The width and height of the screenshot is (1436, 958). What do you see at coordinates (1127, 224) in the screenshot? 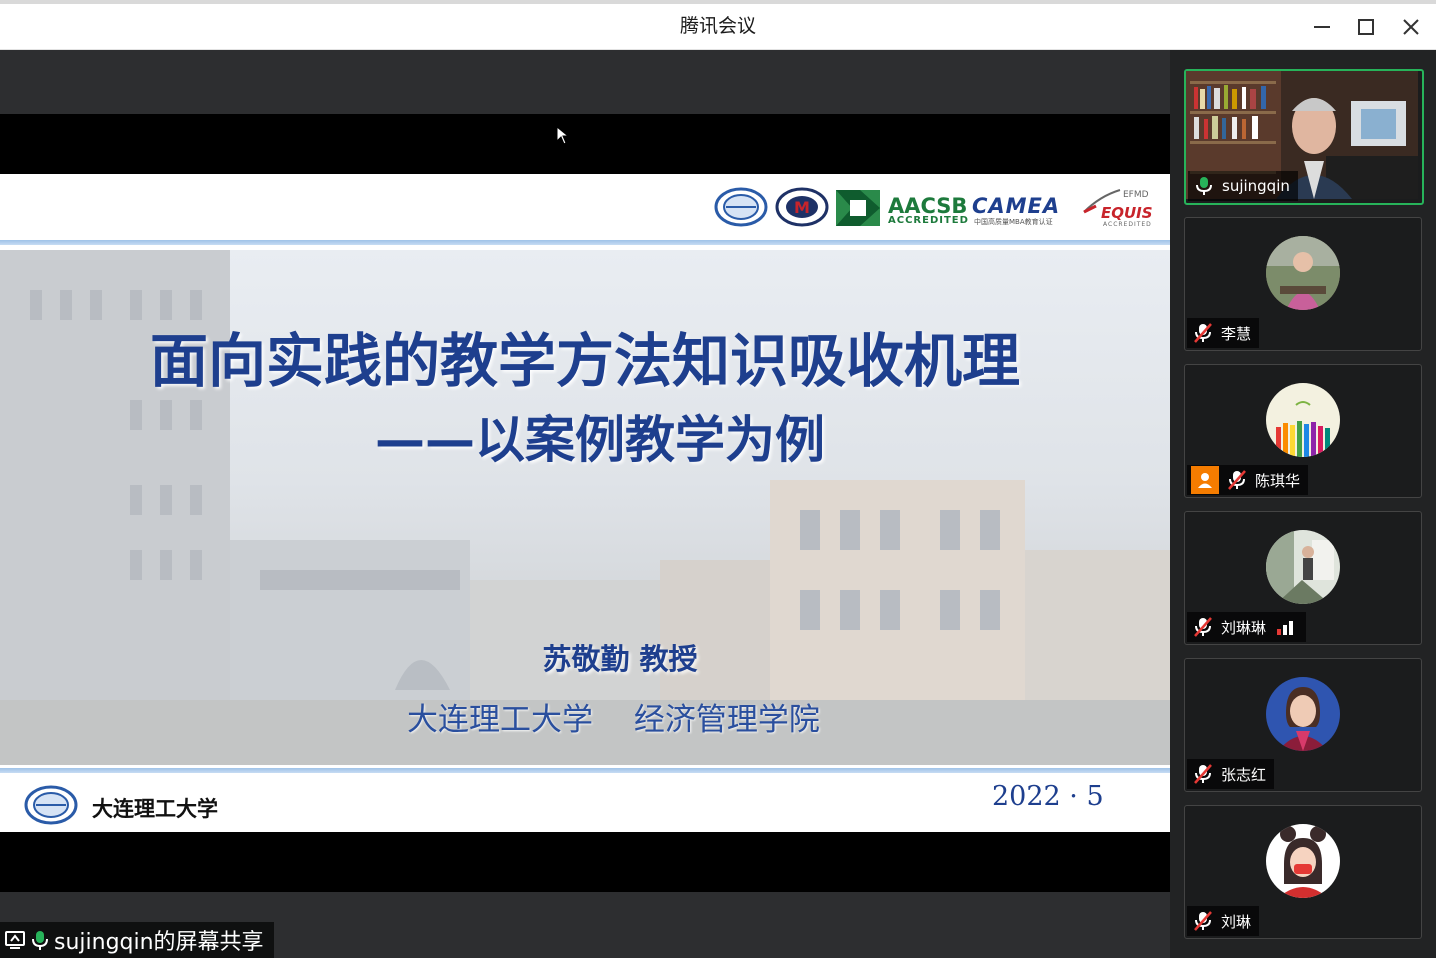
I see `equis-sub: ACCREDITED` at bounding box center [1127, 224].